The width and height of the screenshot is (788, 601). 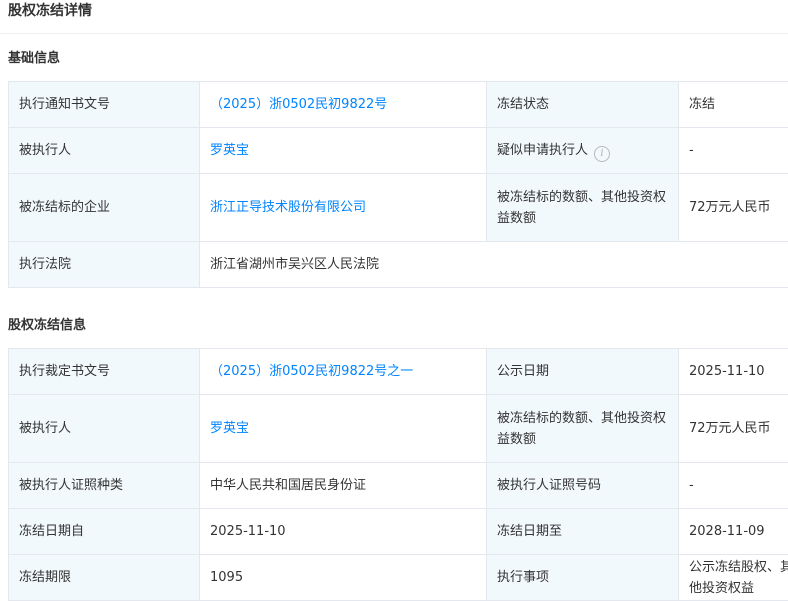 I want to click on section-title-basic-info: 基础信息, so click(x=34, y=58).